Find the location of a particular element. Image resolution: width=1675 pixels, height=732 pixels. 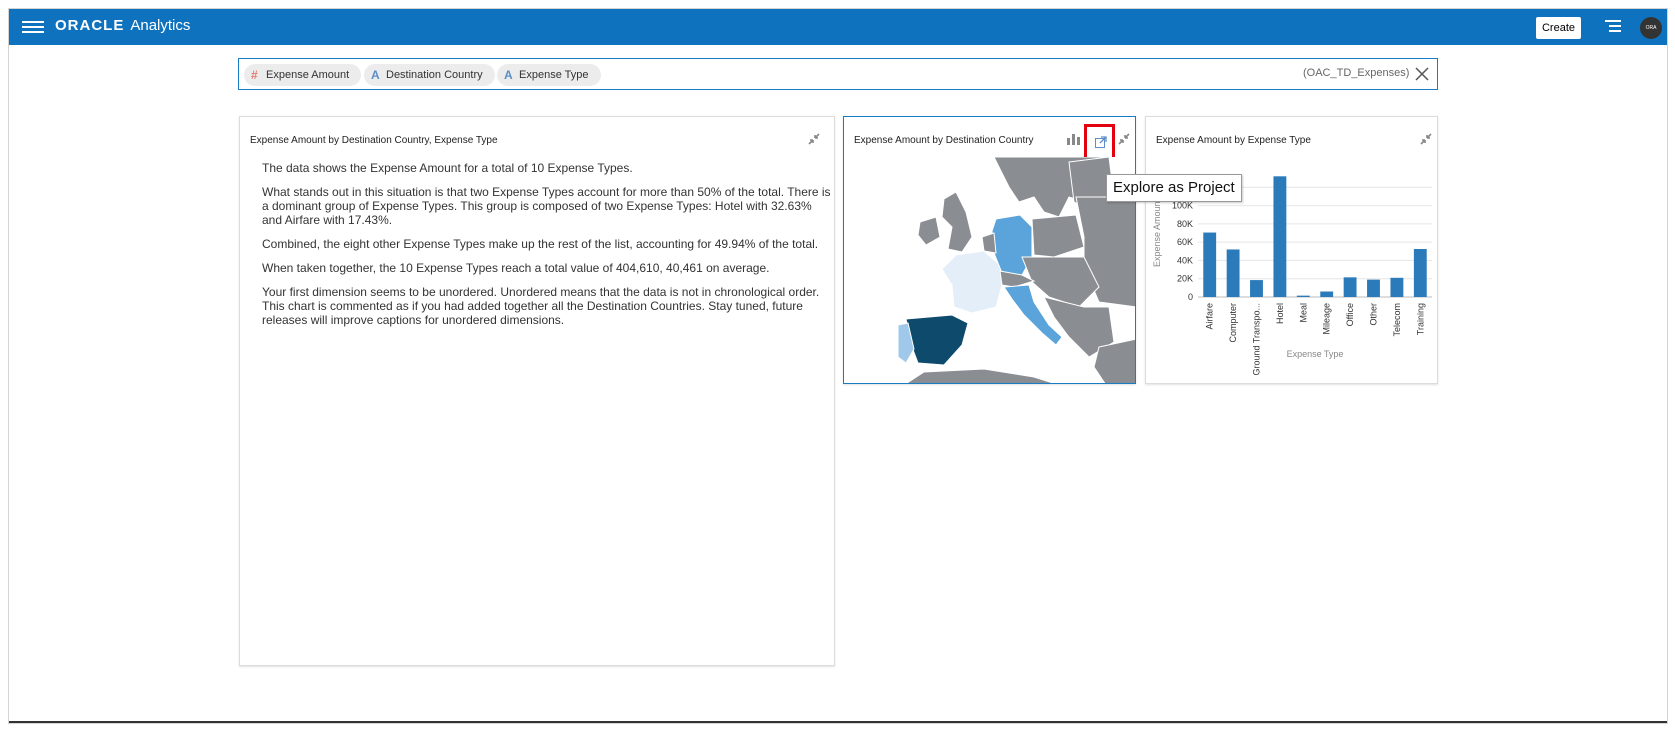

top-header-bar: ORACLE Analytics Create ORA is located at coordinates (838, 27).